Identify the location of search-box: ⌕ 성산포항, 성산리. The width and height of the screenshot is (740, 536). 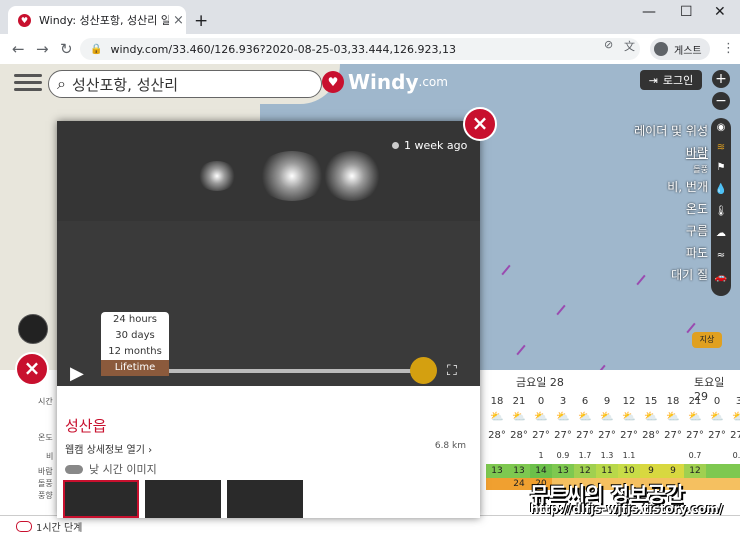
(185, 84).